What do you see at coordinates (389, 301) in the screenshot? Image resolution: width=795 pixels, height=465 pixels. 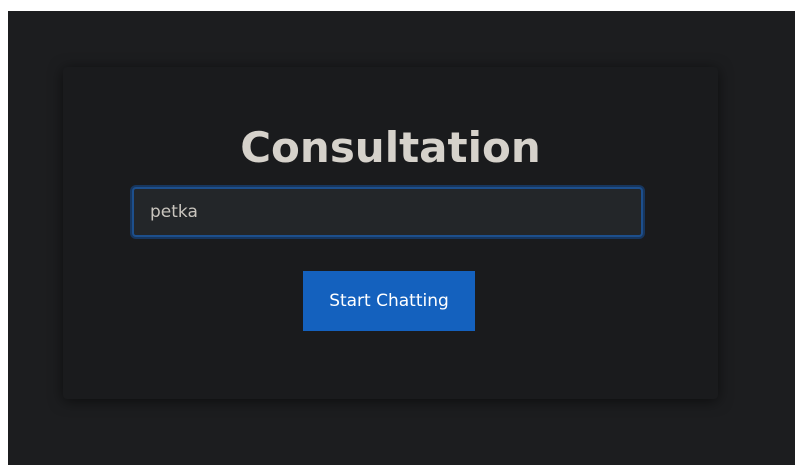 I see `start-chatting-button: Start Chatting` at bounding box center [389, 301].